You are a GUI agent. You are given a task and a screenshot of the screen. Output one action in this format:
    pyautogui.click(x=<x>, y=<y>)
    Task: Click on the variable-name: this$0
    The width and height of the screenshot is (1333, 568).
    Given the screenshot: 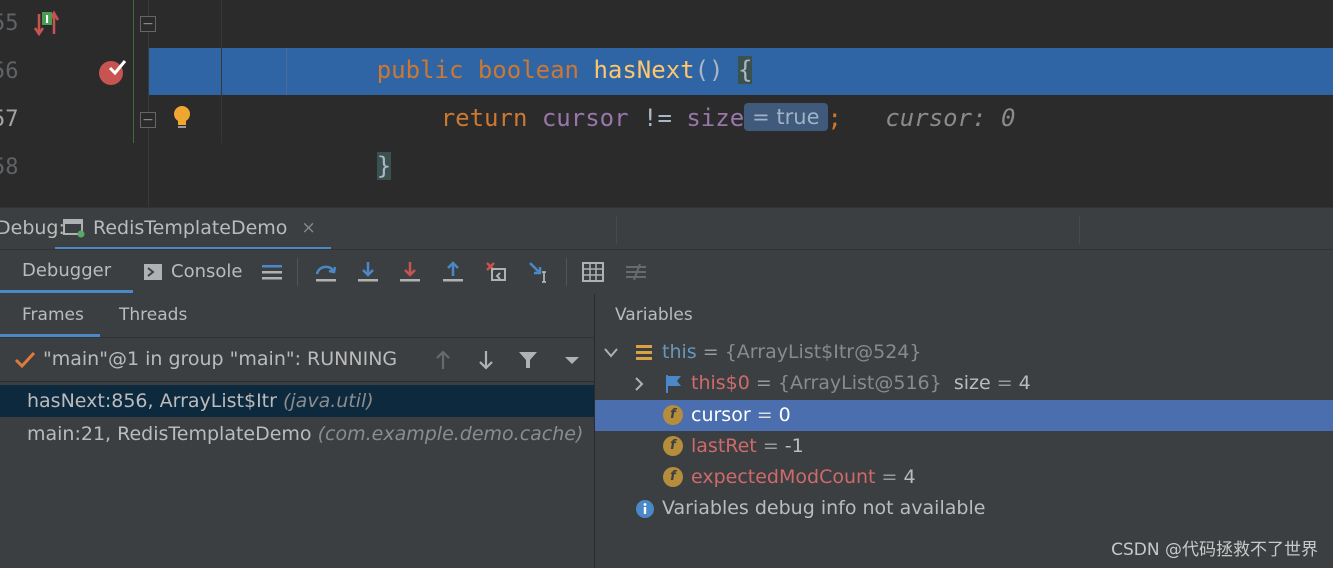 What is the action you would take?
    pyautogui.click(x=720, y=383)
    